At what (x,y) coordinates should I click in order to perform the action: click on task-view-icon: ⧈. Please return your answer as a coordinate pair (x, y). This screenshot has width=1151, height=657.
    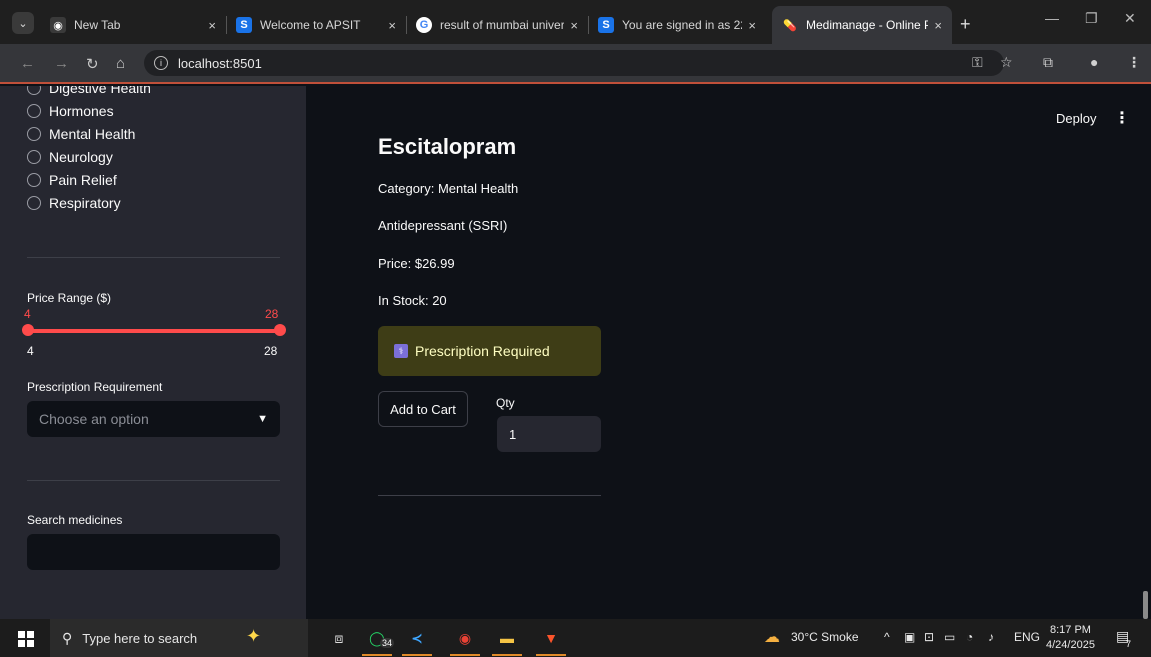
    Looking at the image, I should click on (339, 638).